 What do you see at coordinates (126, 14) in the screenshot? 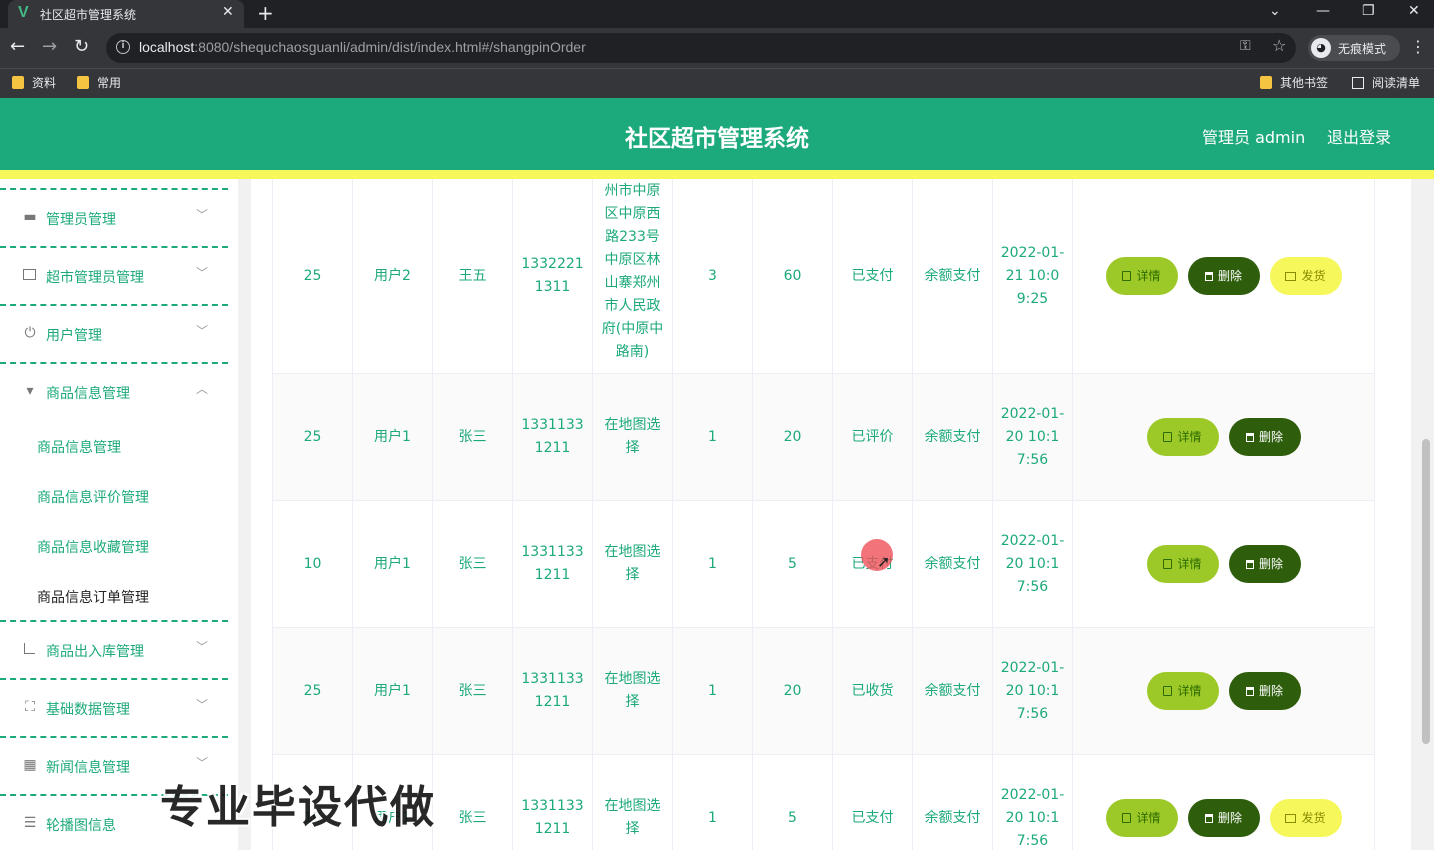
I see `browser-tab: V 社区超市管理系统 ✕` at bounding box center [126, 14].